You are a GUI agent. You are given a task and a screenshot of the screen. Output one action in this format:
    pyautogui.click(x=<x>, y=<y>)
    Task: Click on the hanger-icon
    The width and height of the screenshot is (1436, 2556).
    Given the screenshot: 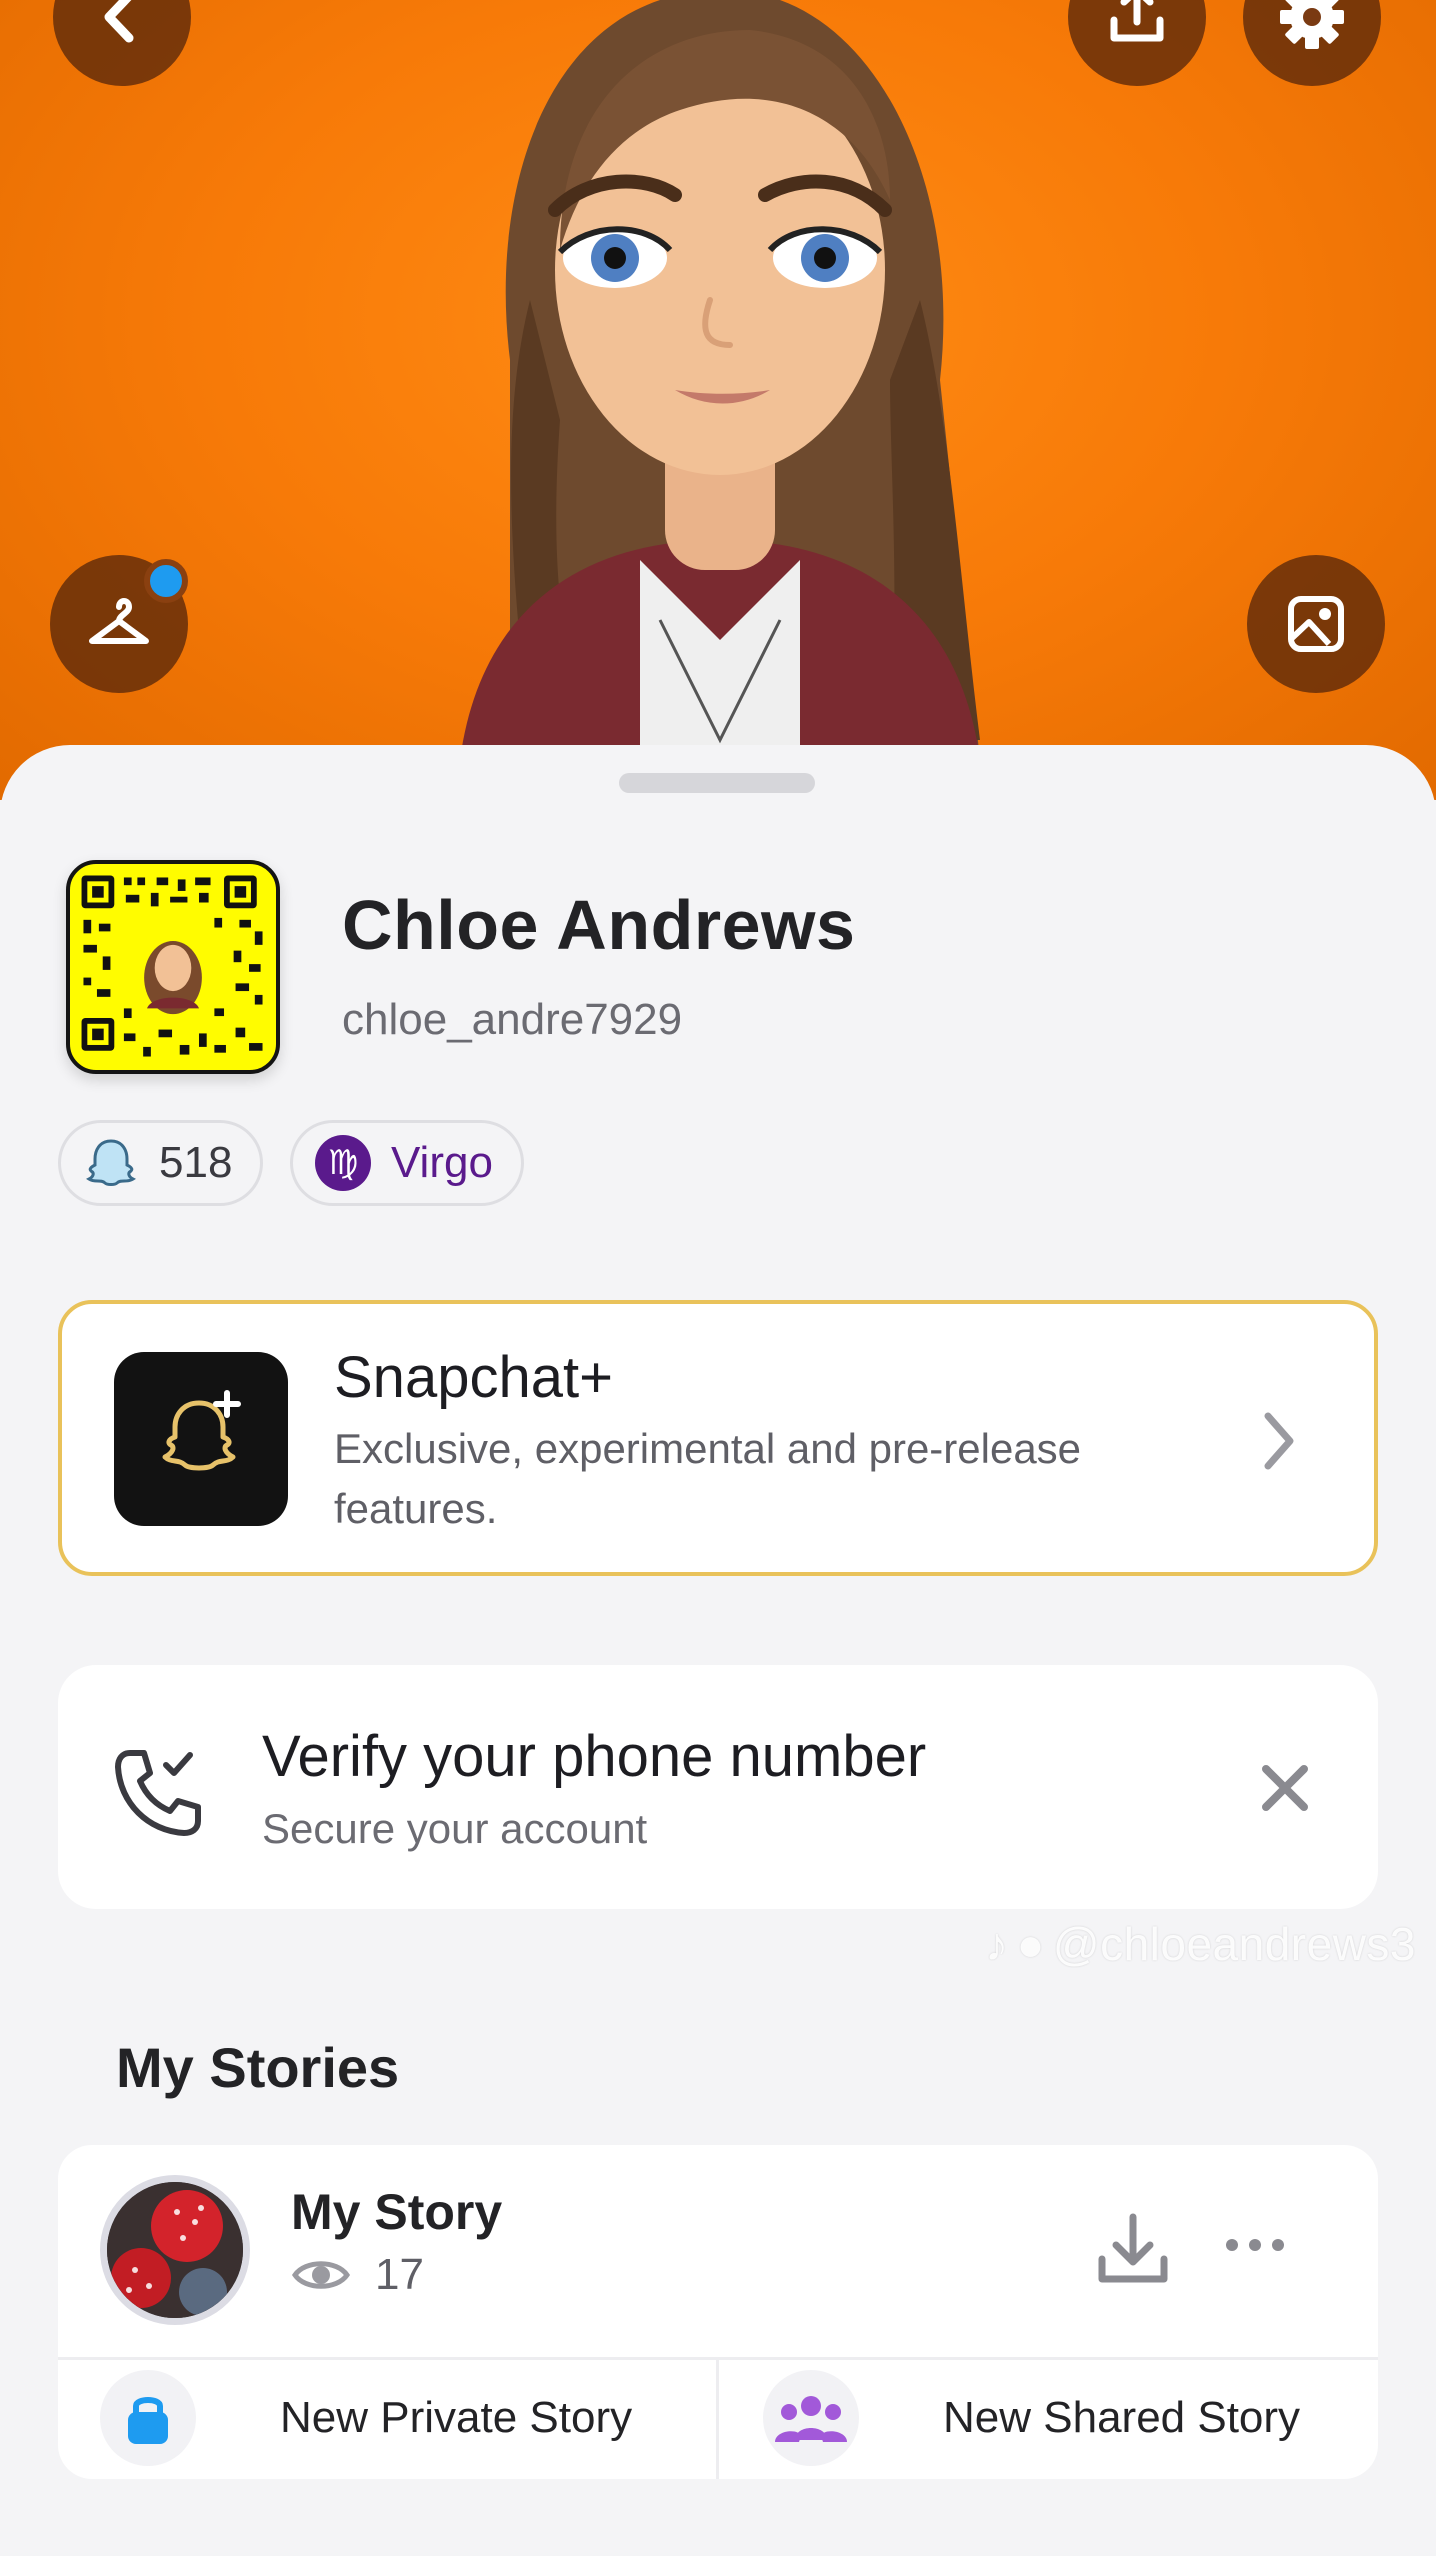 What is the action you would take?
    pyautogui.click(x=119, y=621)
    